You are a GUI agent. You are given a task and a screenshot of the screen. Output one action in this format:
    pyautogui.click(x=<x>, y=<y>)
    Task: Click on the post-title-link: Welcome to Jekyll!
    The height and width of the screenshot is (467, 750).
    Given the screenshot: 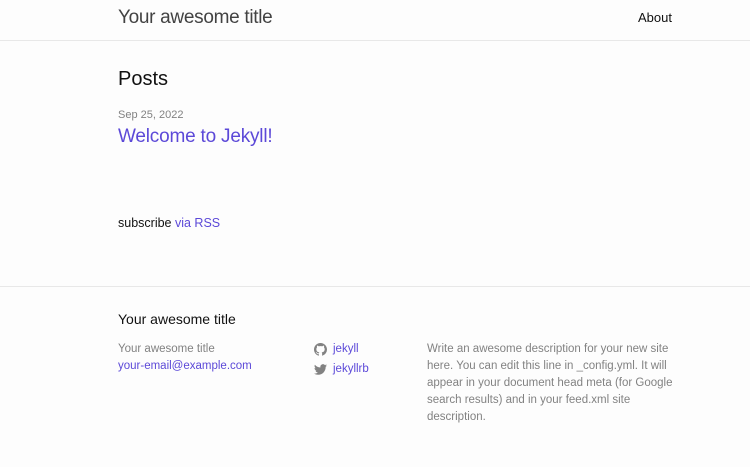 What is the action you would take?
    pyautogui.click(x=195, y=137)
    